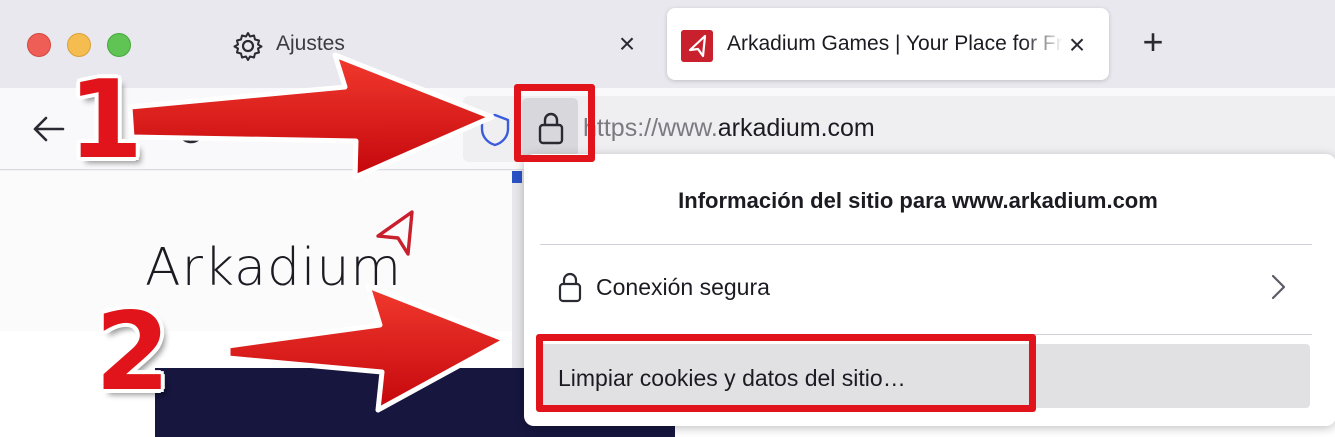 This screenshot has height=437, width=1335. What do you see at coordinates (1278, 287) in the screenshot?
I see `chevron-right-icon` at bounding box center [1278, 287].